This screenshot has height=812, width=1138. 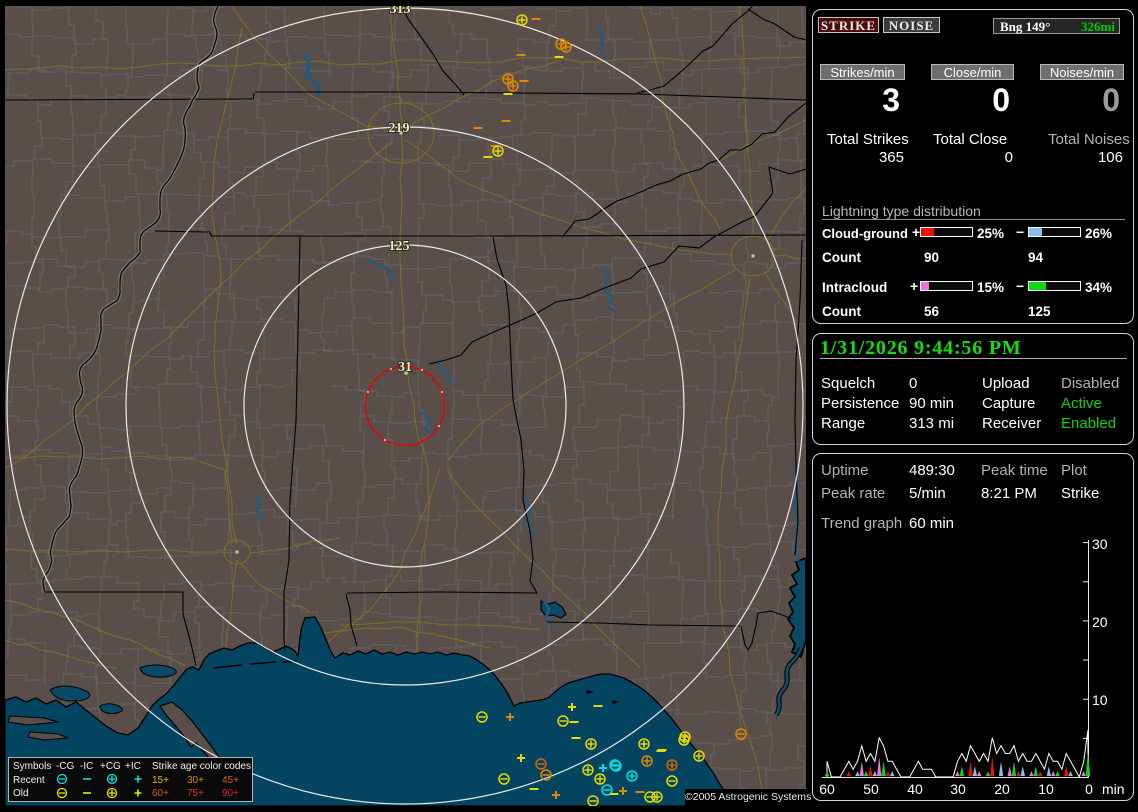 What do you see at coordinates (400, 11) in the screenshot?
I see `svg-text: 313` at bounding box center [400, 11].